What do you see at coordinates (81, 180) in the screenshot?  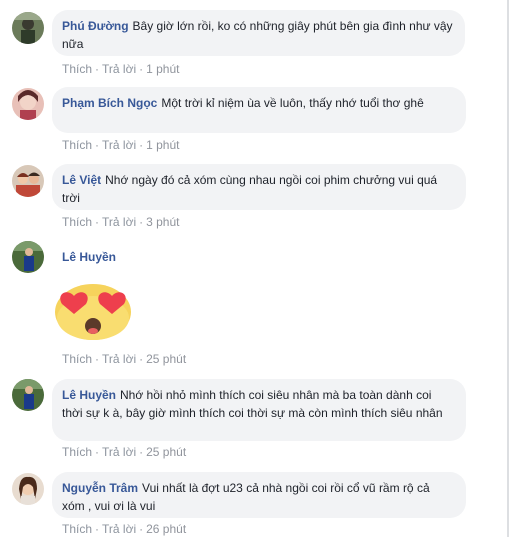 I see `comment-author: Lê Việt` at bounding box center [81, 180].